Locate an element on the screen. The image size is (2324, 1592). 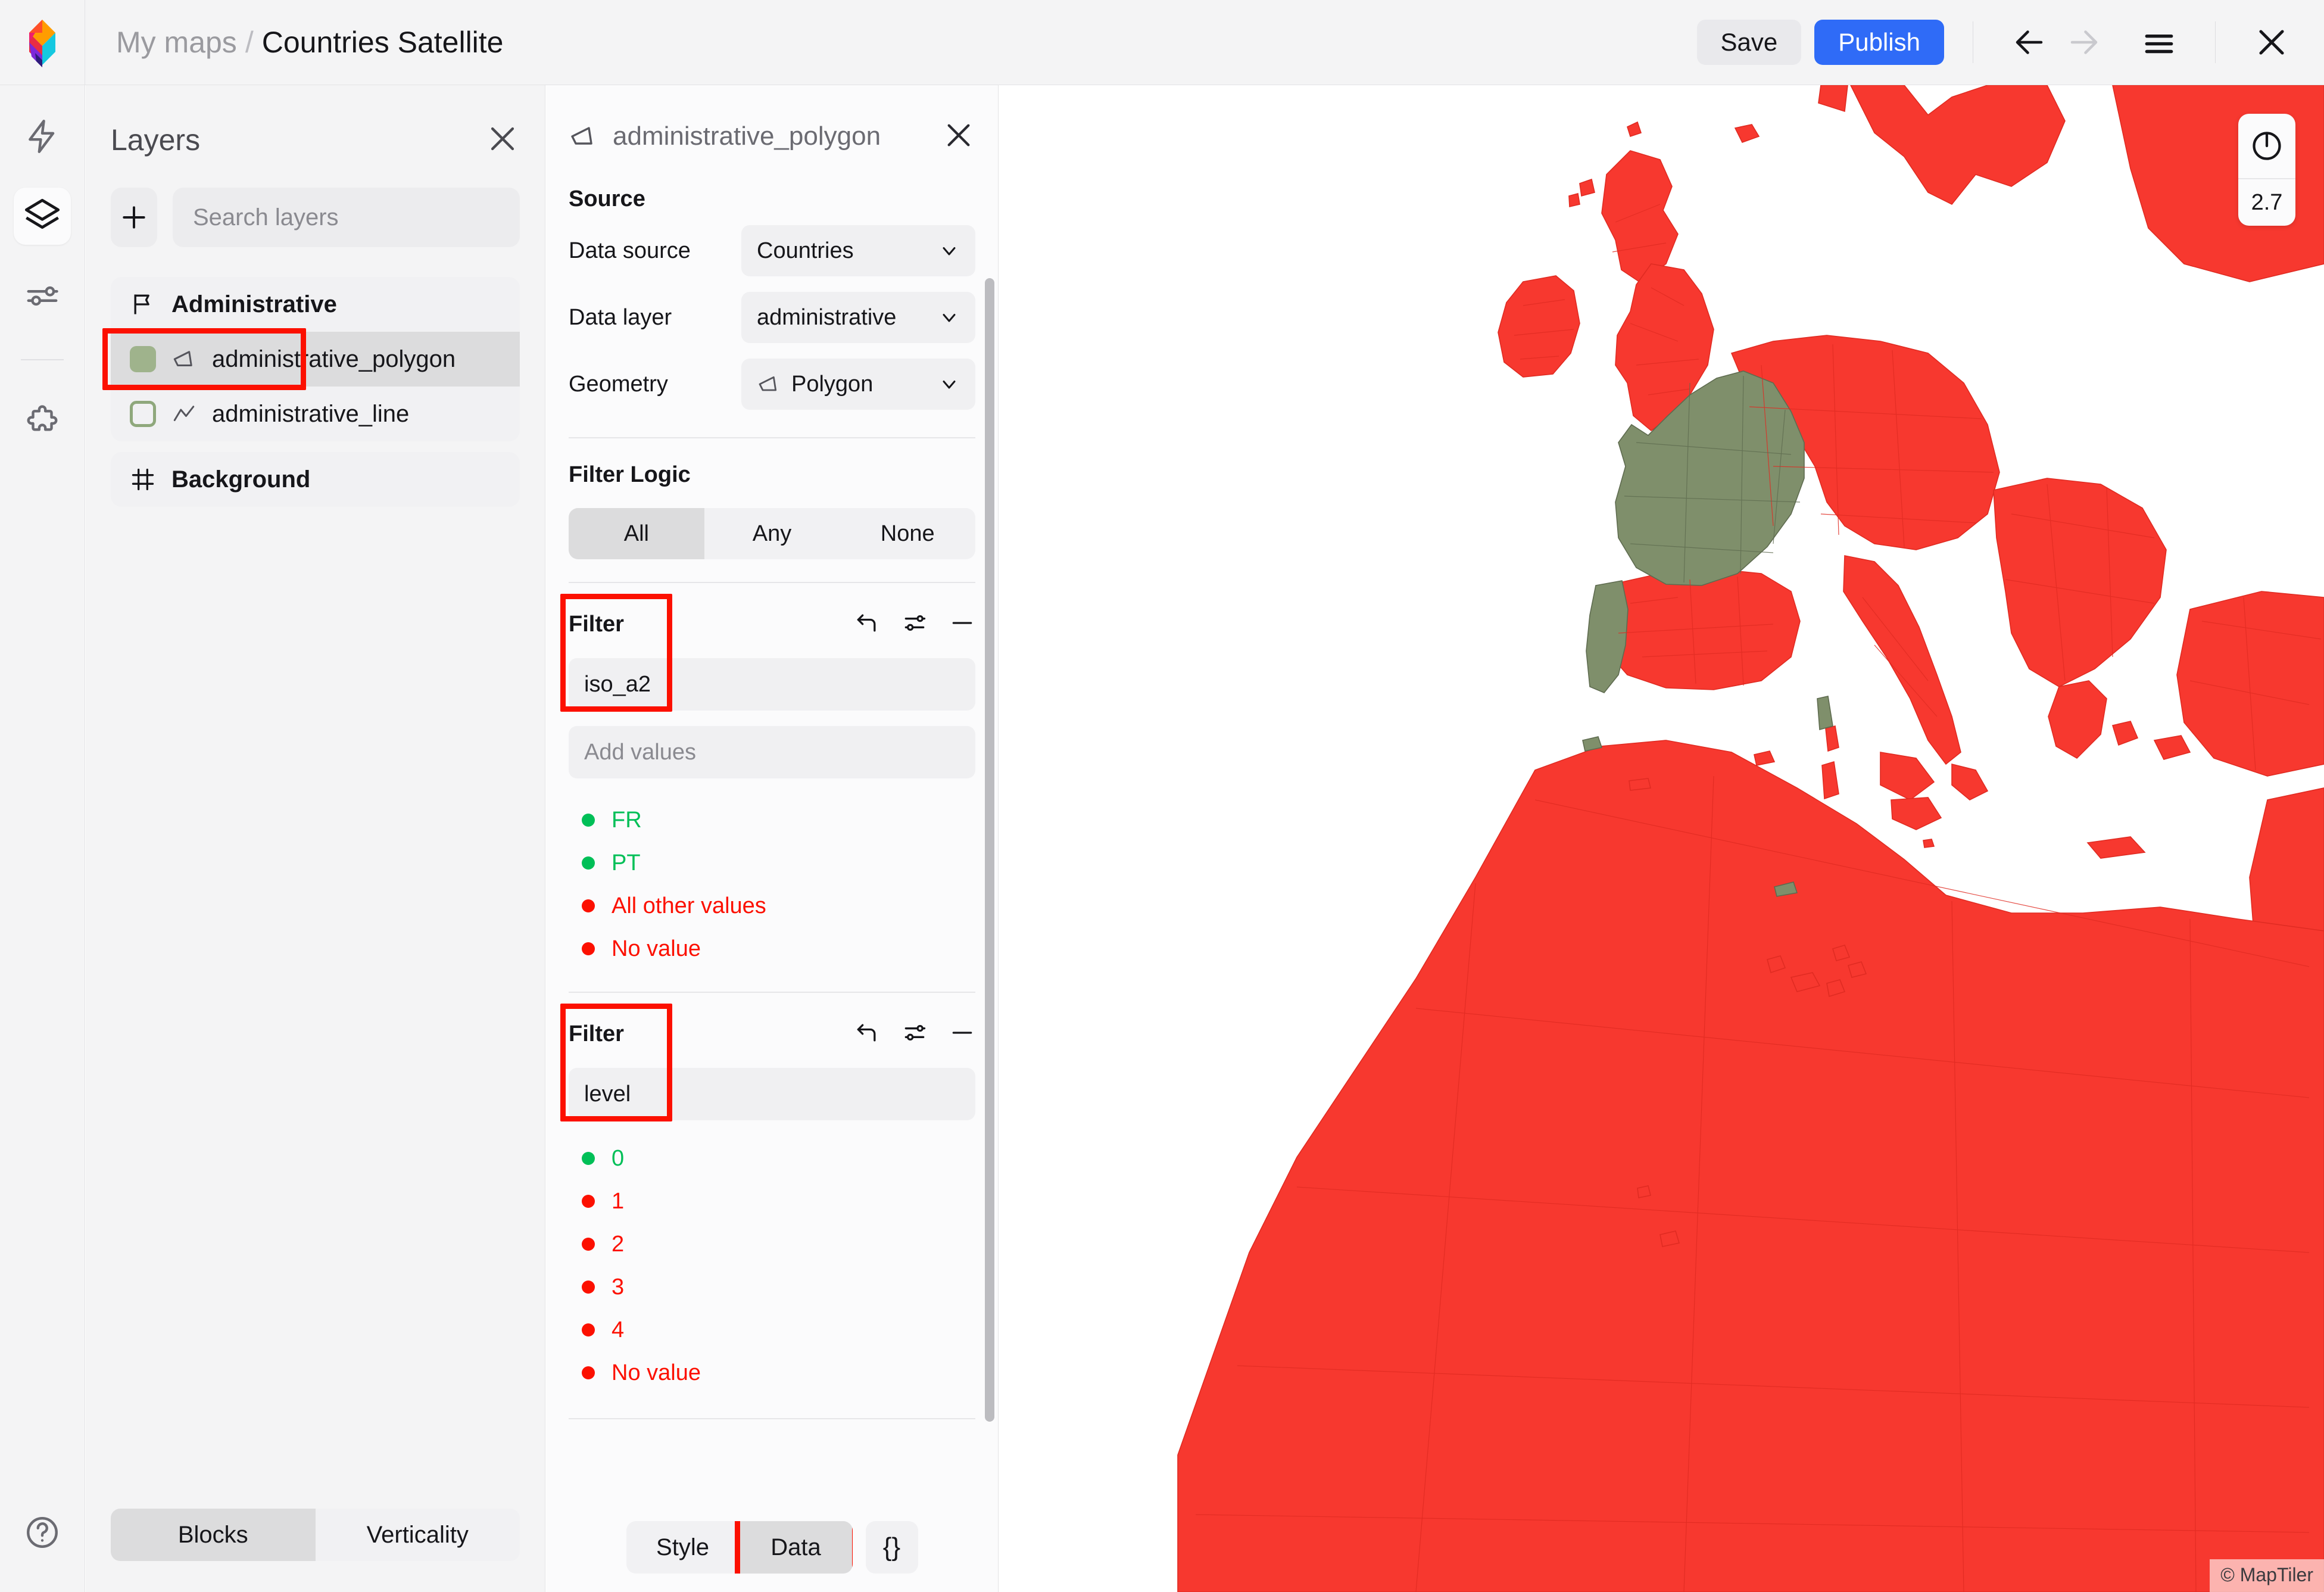
field-data-layer: Data layer administrative is located at coordinates (772, 317).